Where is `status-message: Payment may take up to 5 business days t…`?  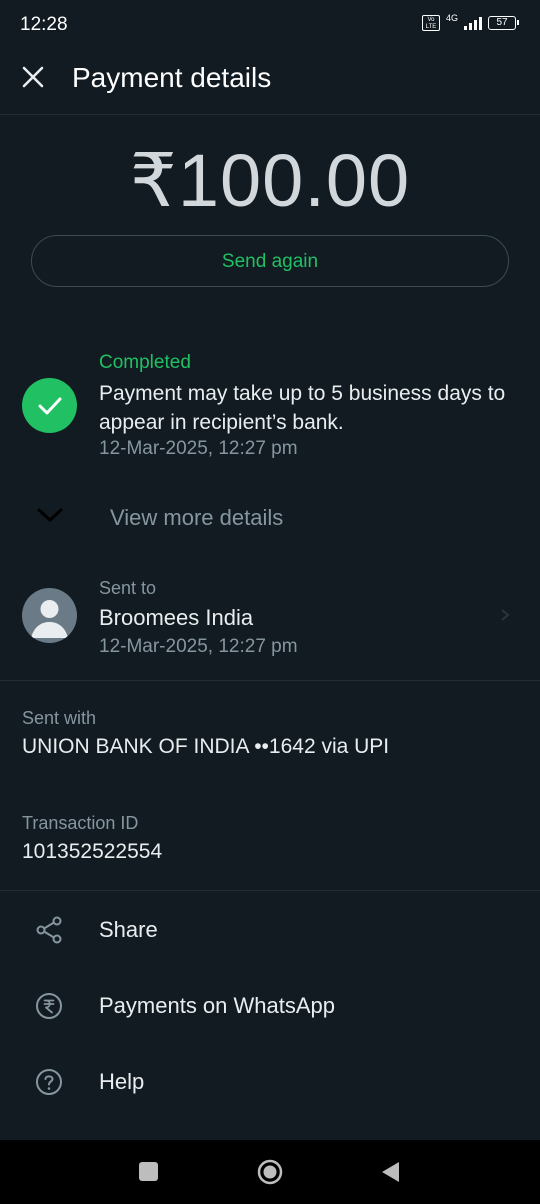 status-message: Payment may take up to 5 business days t… is located at coordinates (302, 408).